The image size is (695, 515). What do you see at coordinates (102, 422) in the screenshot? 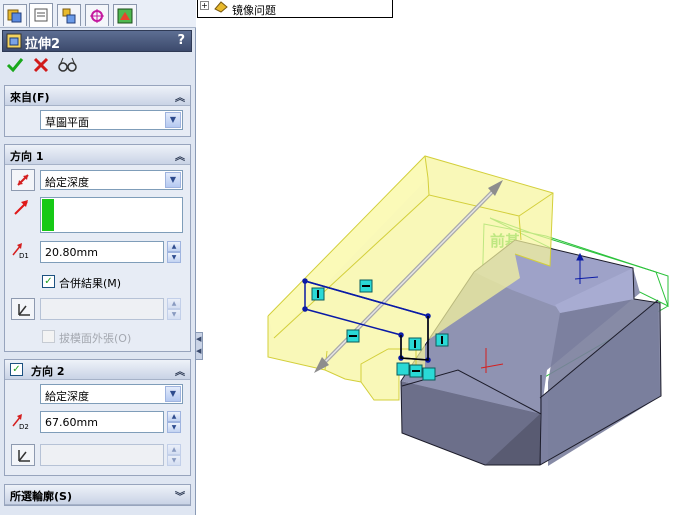
I see `direction2-depth-input: 67.60mm` at bounding box center [102, 422].